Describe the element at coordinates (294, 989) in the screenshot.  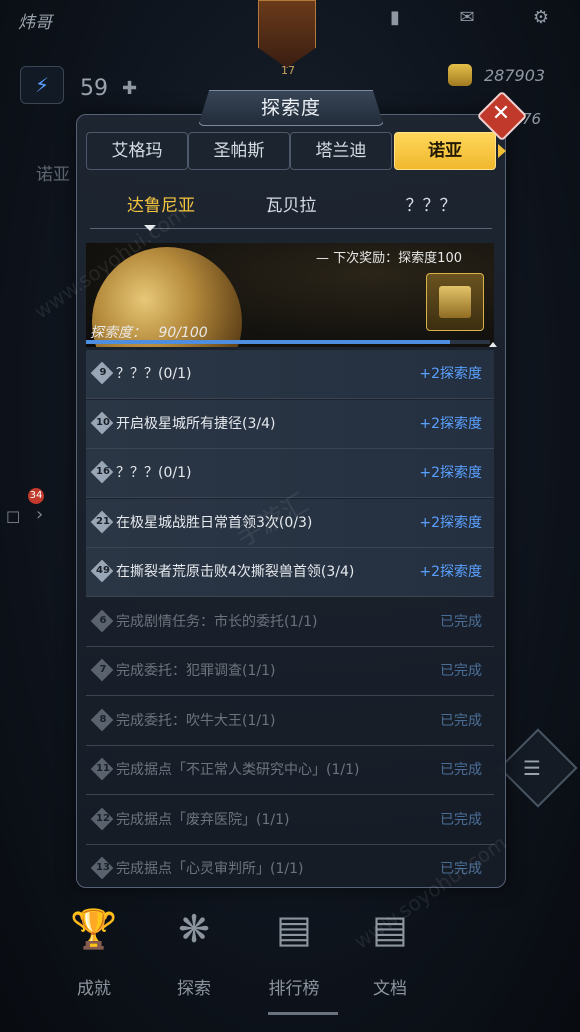
I see `nav-label: 排行榜` at that location.